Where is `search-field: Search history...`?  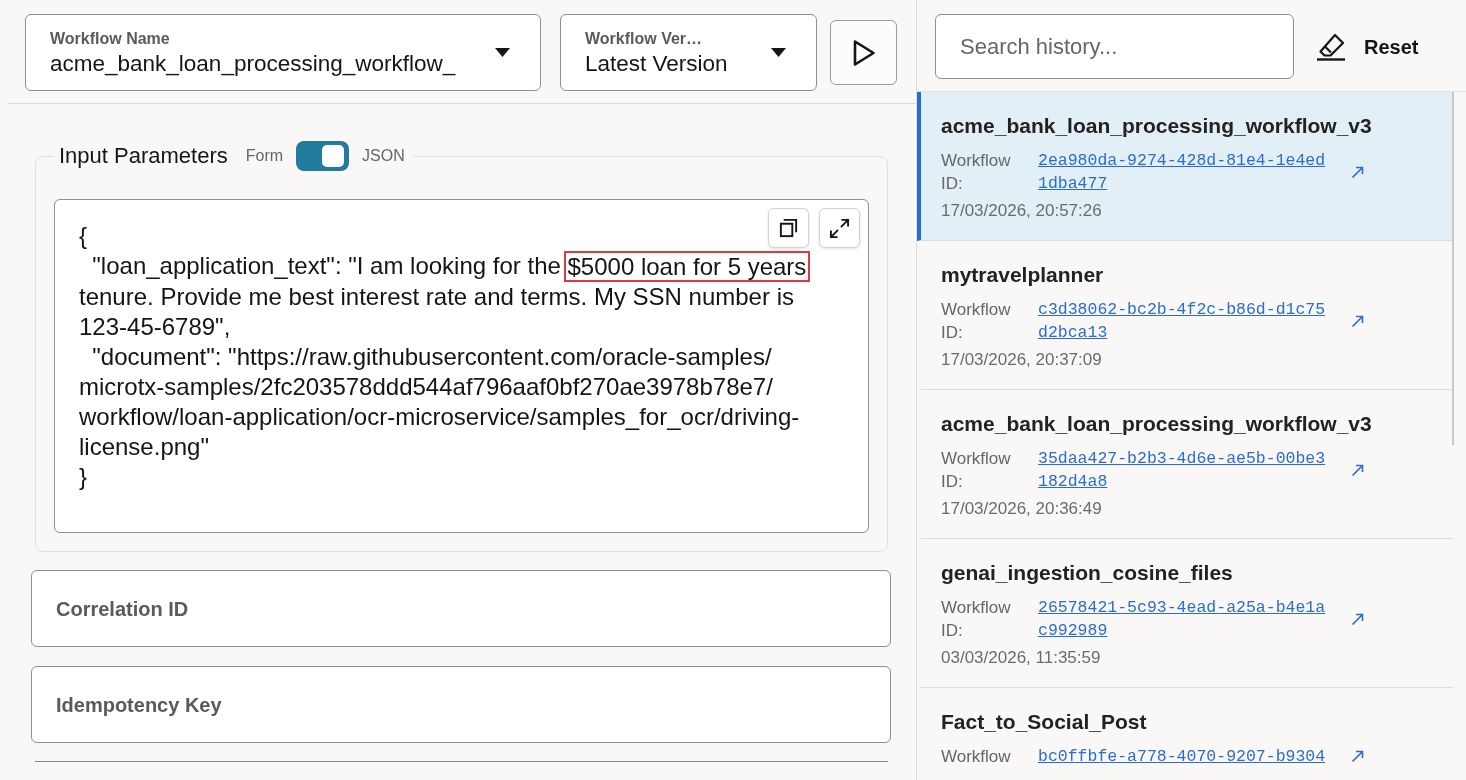
search-field: Search history... is located at coordinates (1114, 46).